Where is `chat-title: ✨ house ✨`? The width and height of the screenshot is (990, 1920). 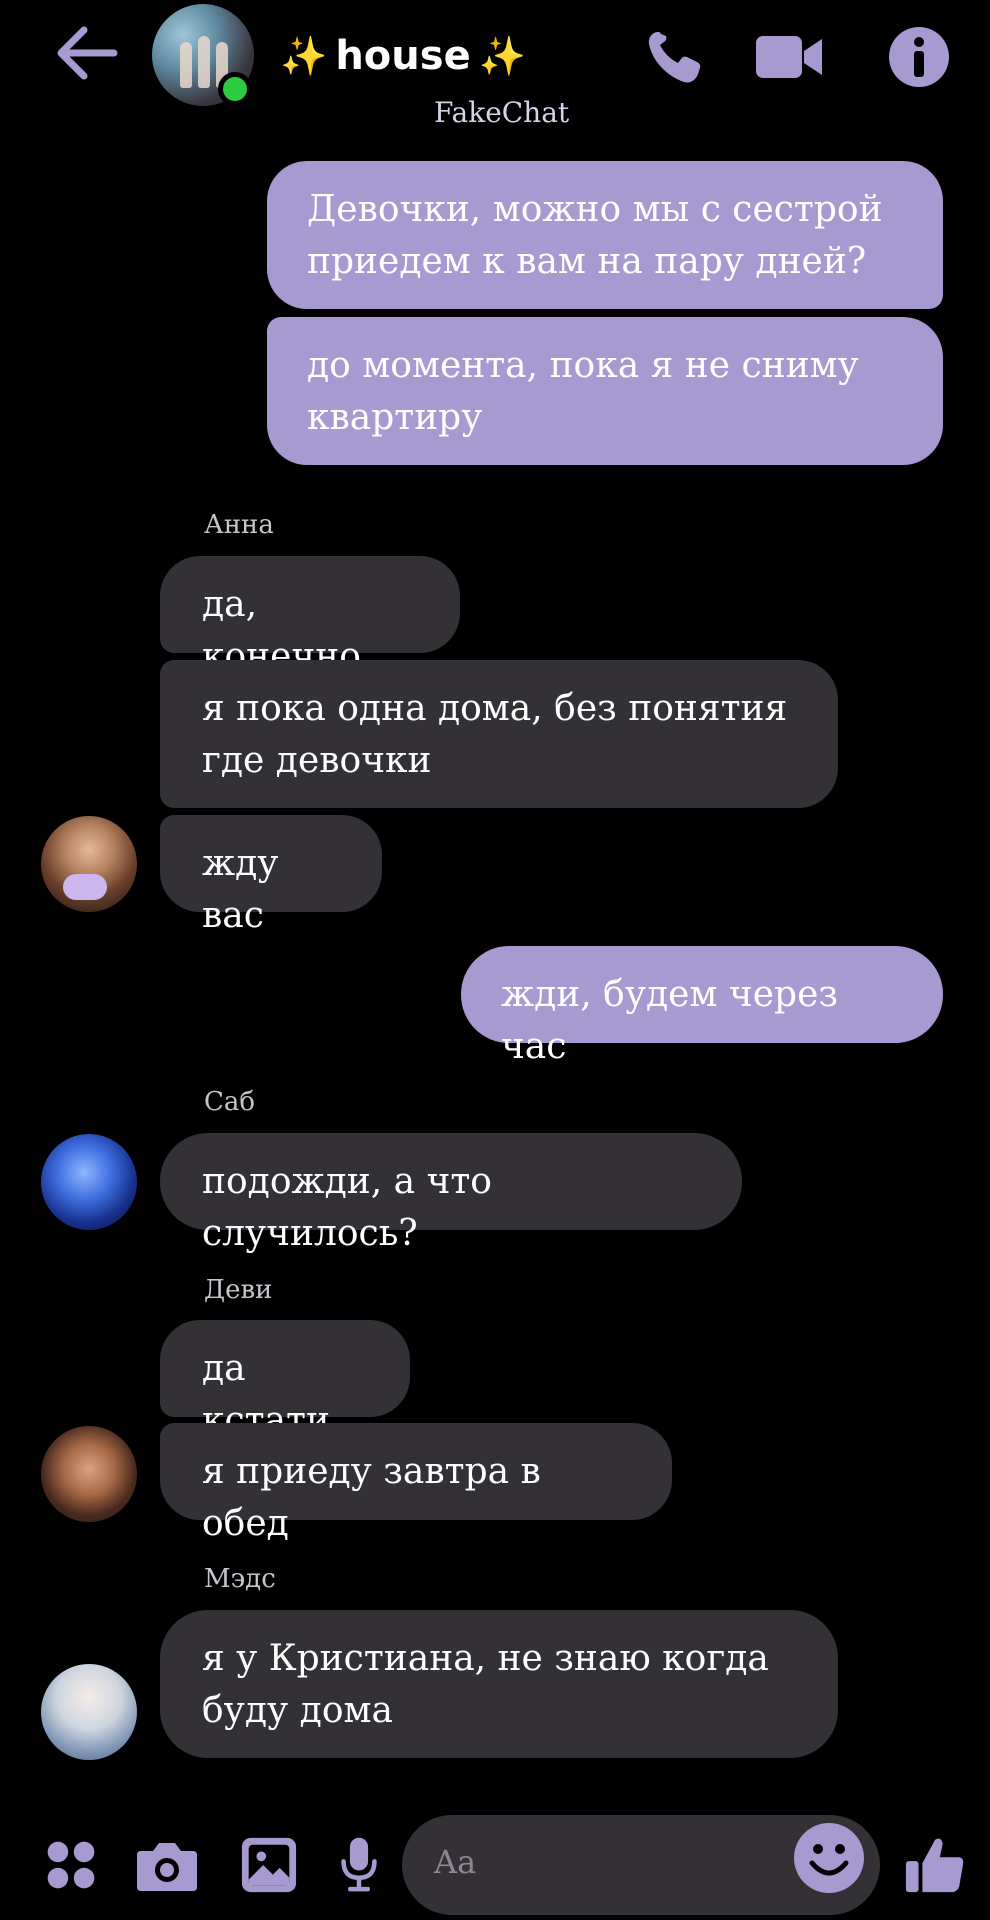
chat-title: ✨ house ✨ is located at coordinates (403, 56).